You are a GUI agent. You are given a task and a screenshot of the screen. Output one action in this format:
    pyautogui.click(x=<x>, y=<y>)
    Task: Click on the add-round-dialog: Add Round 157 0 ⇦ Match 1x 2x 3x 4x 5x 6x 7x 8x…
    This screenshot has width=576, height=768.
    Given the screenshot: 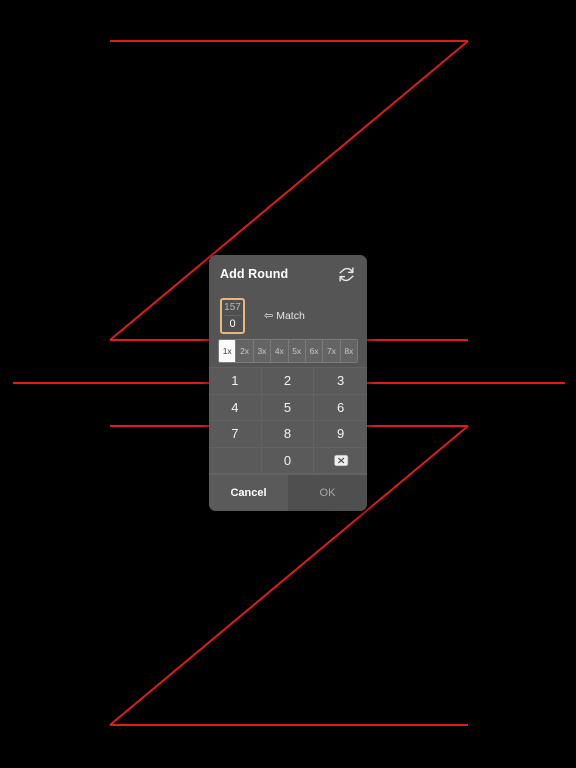 What is the action you would take?
    pyautogui.click(x=288, y=383)
    